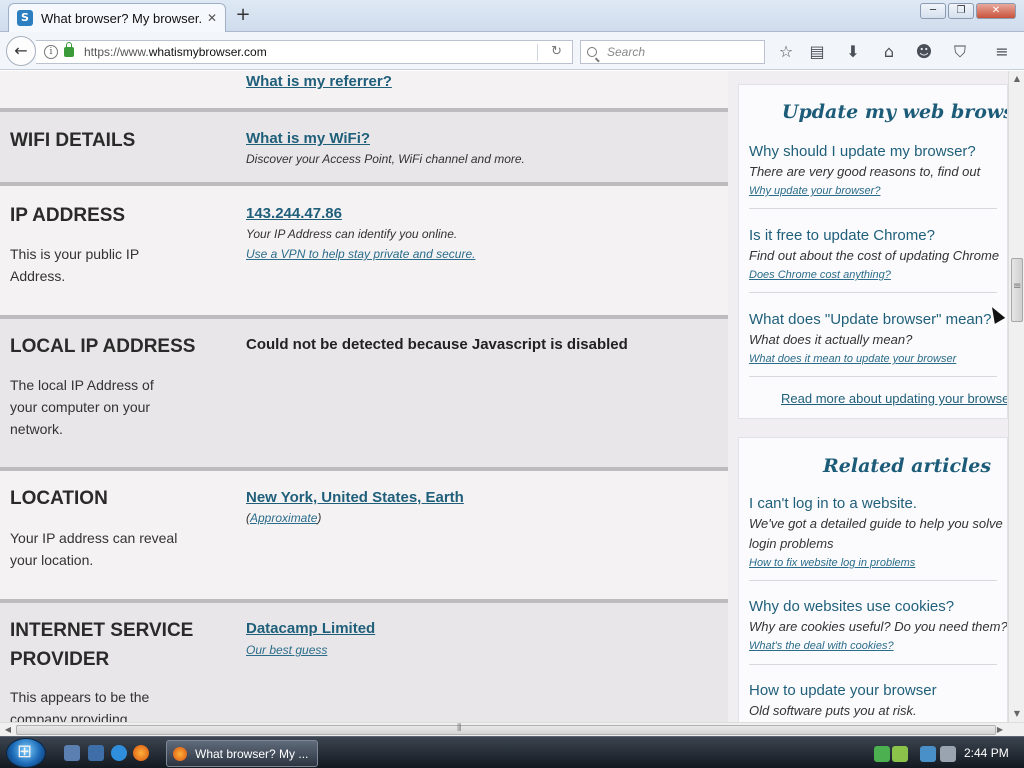 This screenshot has height=768, width=1024. I want to click on network-icon, so click(882, 754).